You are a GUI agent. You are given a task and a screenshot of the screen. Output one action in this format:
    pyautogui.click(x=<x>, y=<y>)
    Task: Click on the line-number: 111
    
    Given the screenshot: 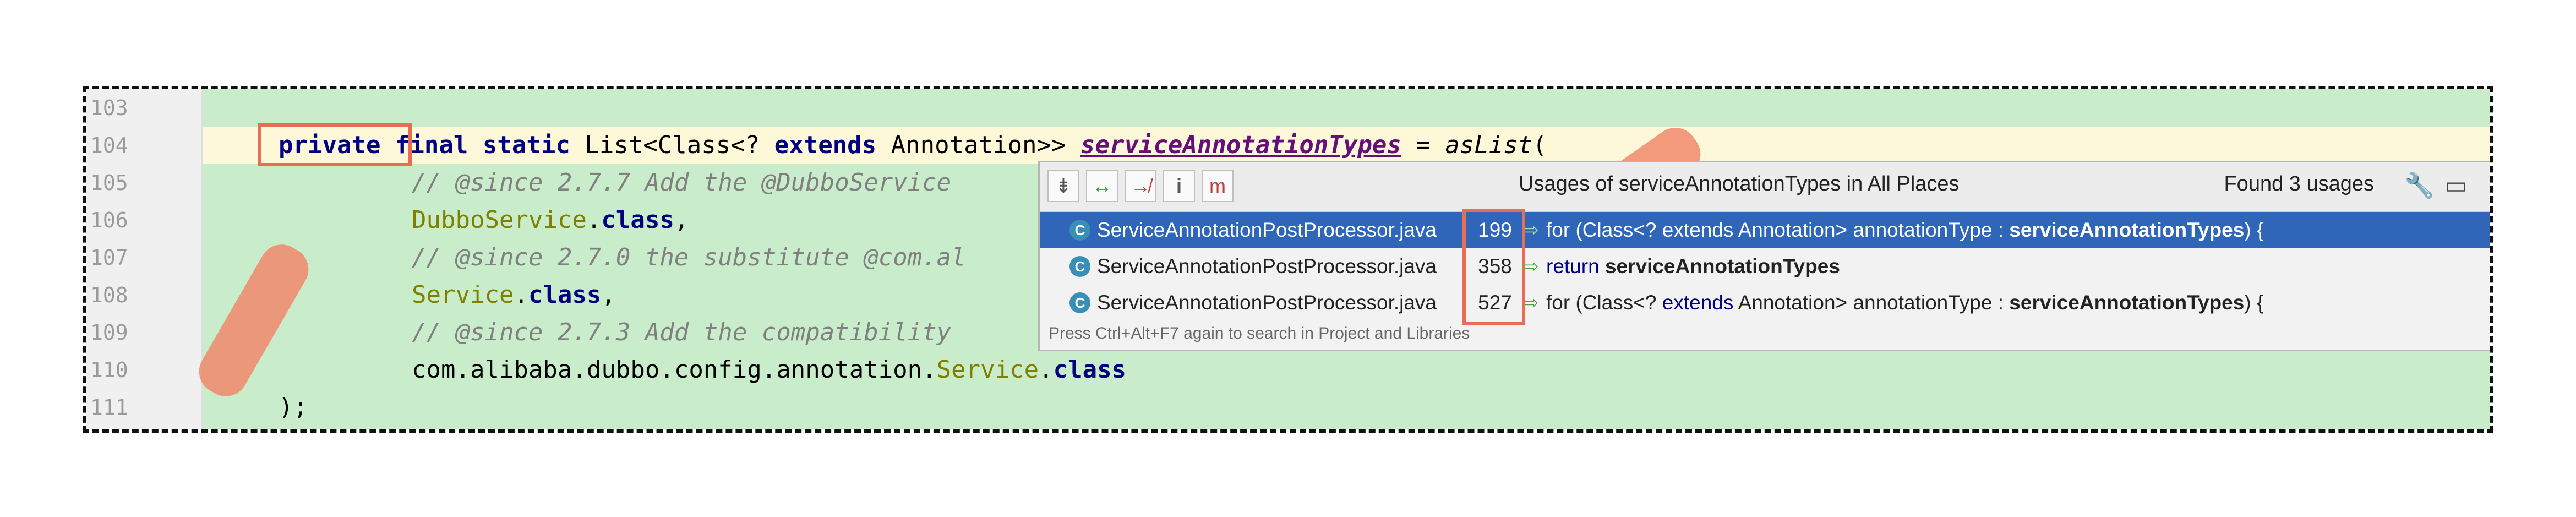 What is the action you would take?
    pyautogui.click(x=109, y=407)
    